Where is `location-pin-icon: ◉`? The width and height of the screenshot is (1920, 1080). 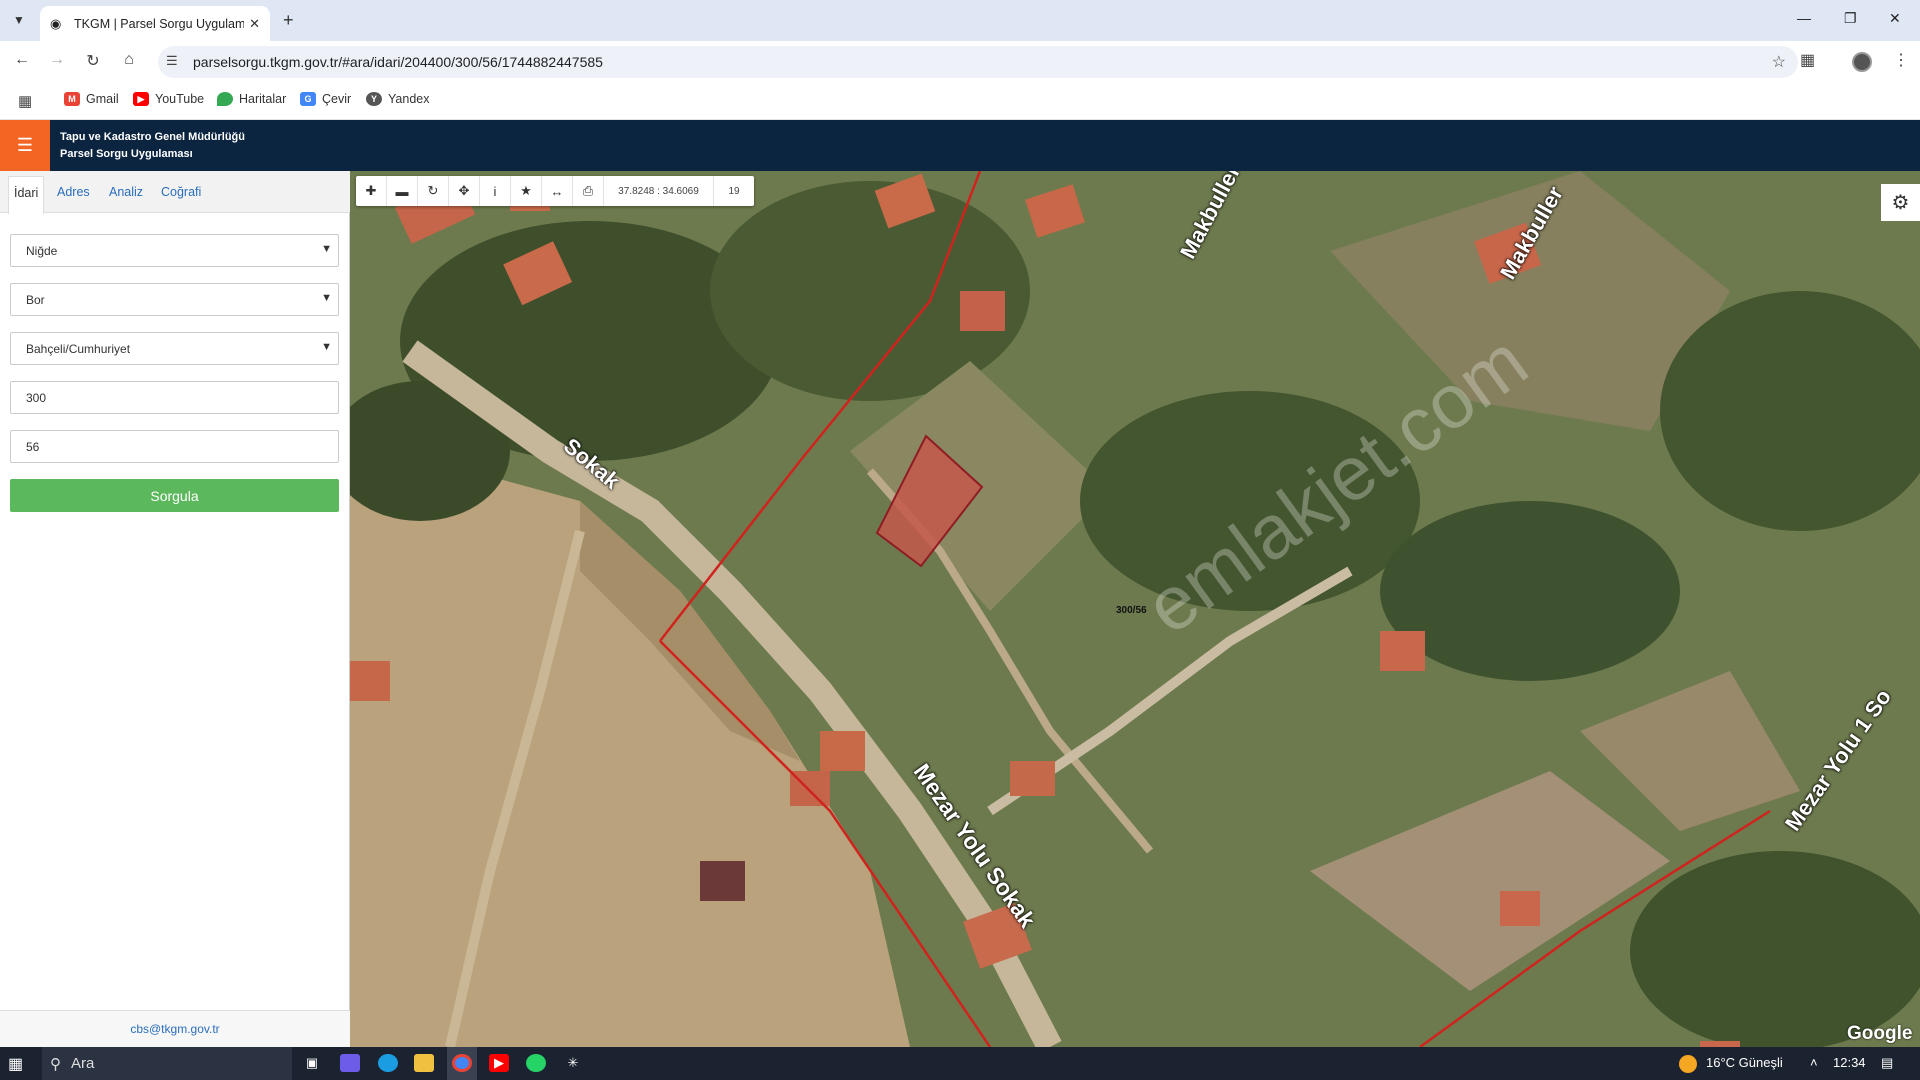 location-pin-icon: ◉ is located at coordinates (56, 23).